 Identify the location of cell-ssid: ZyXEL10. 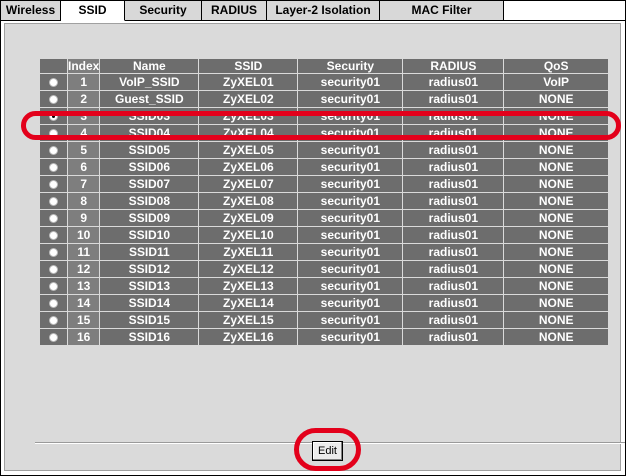
(248, 235).